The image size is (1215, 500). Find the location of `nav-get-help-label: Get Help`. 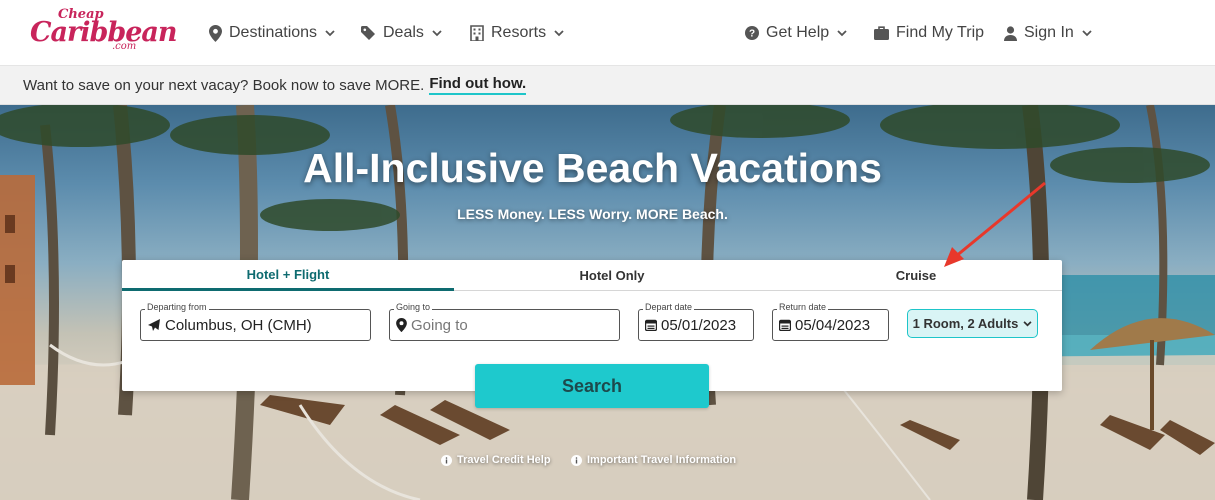

nav-get-help-label: Get Help is located at coordinates (798, 32).